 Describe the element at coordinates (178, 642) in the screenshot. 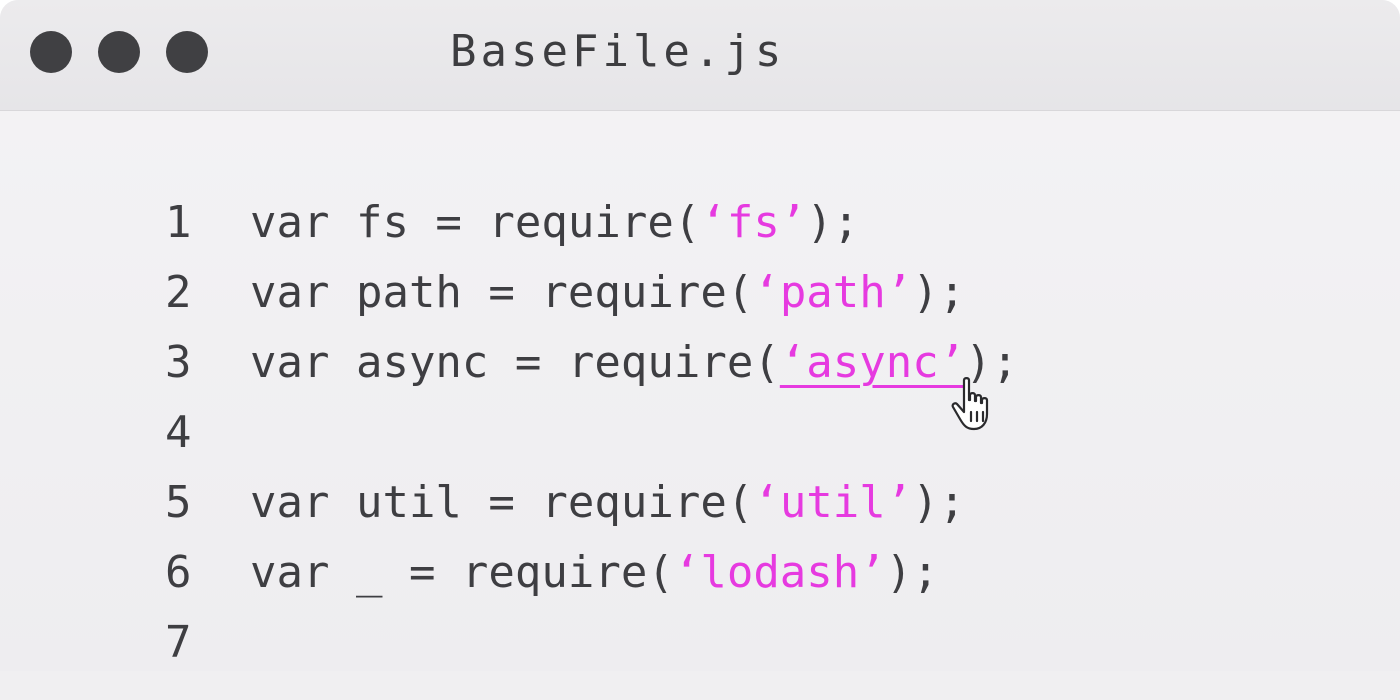

I see `line-number: 7` at that location.